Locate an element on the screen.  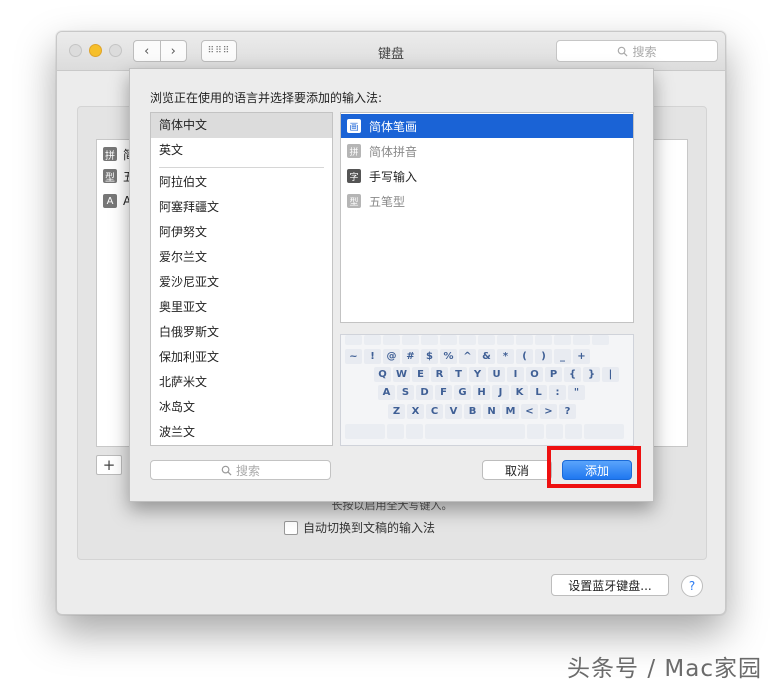
keyboard-key: Q is located at coordinates (382, 374).